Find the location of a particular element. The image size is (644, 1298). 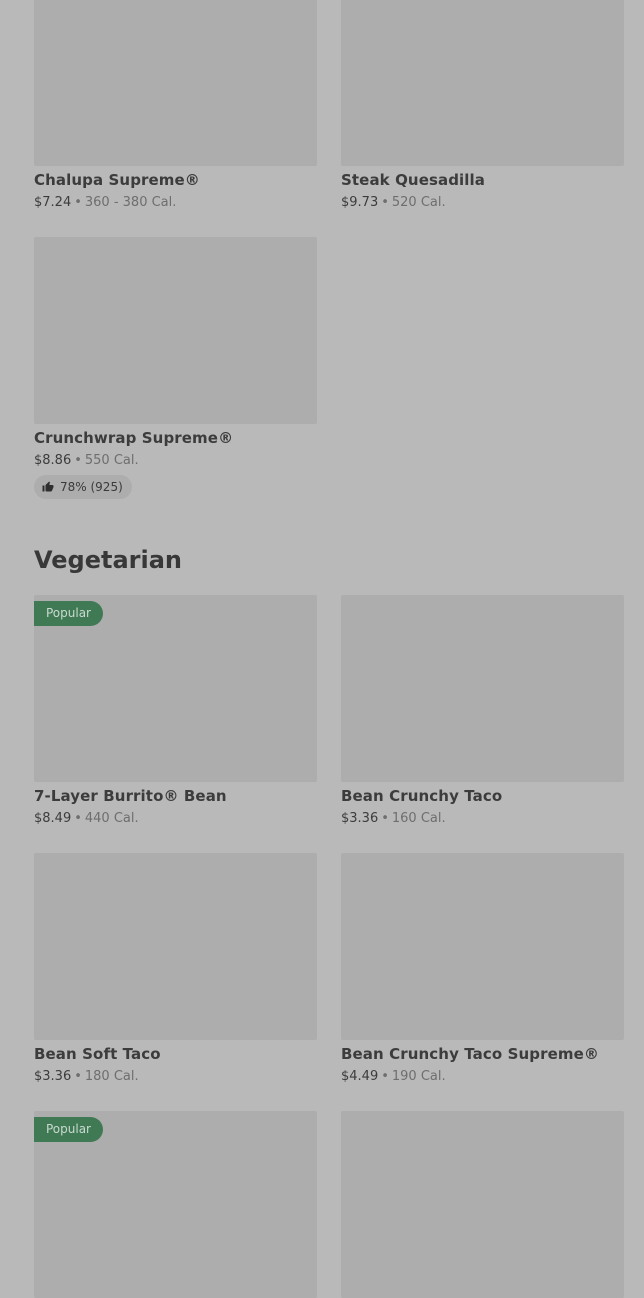

item-name: Chalupa Supreme® is located at coordinates (117, 180).